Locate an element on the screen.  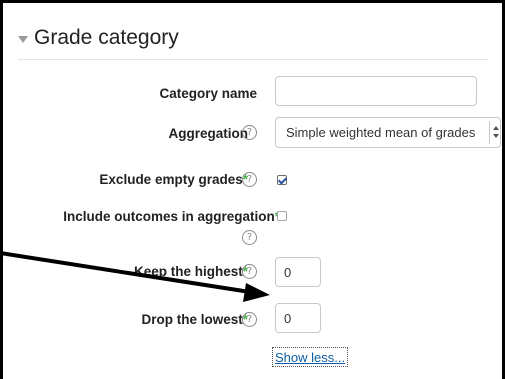
arrow-annotation is located at coordinates (135, 276).